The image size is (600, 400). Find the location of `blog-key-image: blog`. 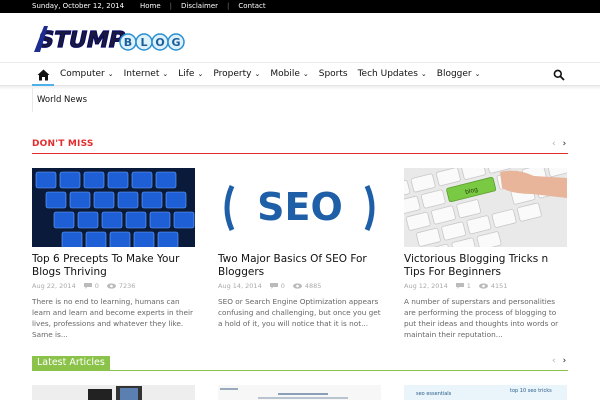

blog-key-image: blog is located at coordinates (485, 207).